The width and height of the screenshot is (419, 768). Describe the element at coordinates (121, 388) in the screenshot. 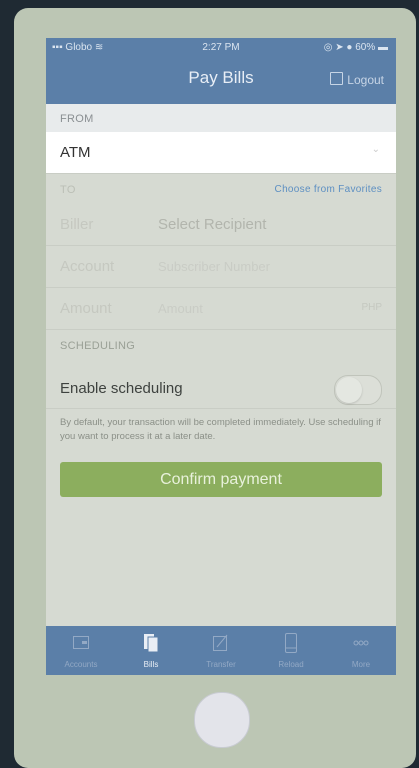

I see `scheduling-label: Enable scheduling` at that location.